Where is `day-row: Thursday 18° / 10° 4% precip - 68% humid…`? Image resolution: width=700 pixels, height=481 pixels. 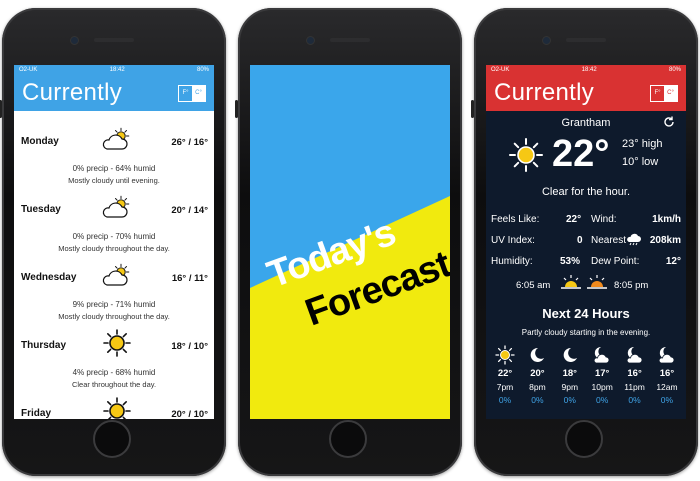
day-row: Thursday 18° / 10° 4% precip - 68% humid… is located at coordinates (114, 357).